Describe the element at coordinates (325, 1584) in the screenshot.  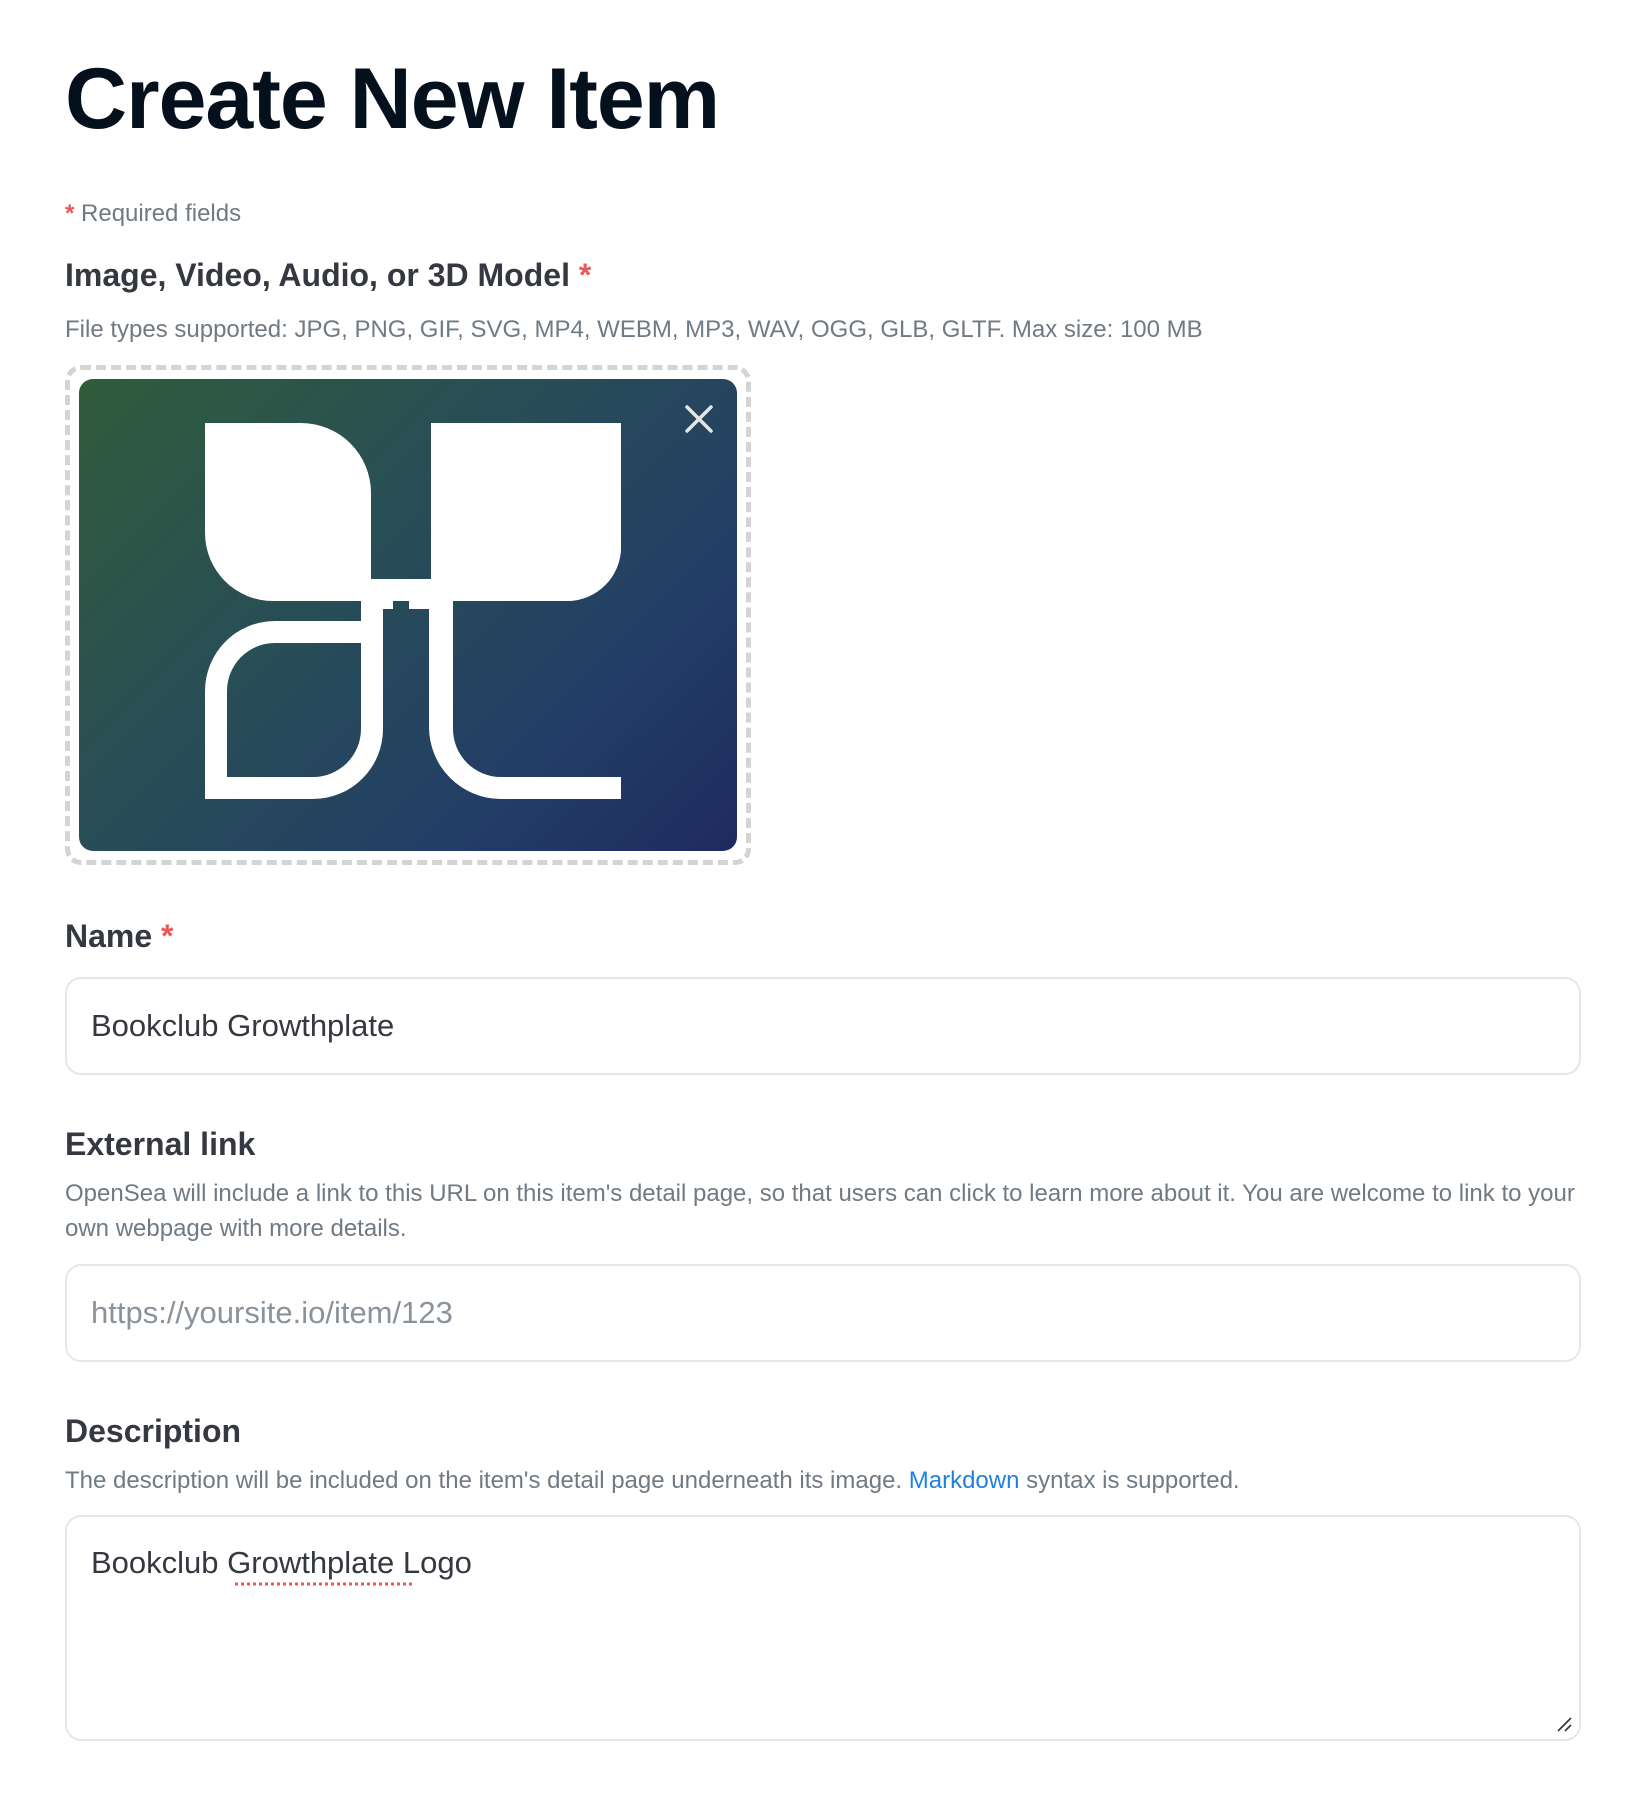
I see `spellcheck-underline` at that location.